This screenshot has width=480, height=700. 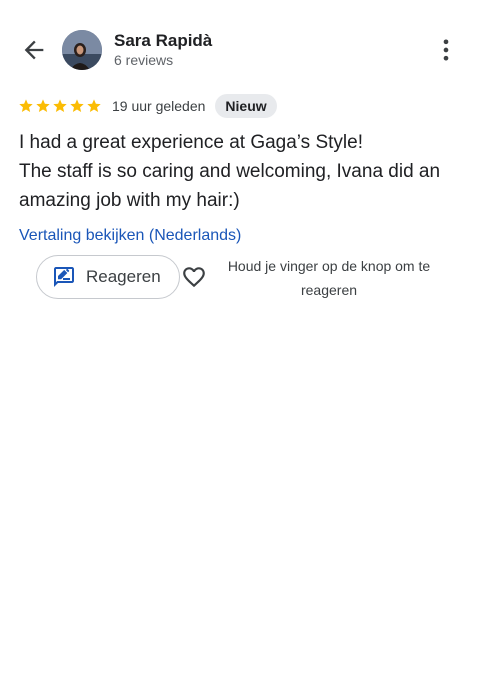 I want to click on like-button, so click(x=194, y=277).